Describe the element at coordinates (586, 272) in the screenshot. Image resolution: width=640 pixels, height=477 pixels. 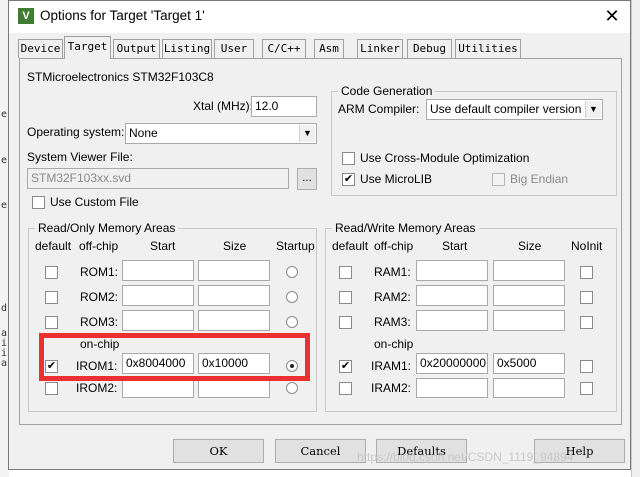
I see `ram1-noinit-checkbox` at that location.